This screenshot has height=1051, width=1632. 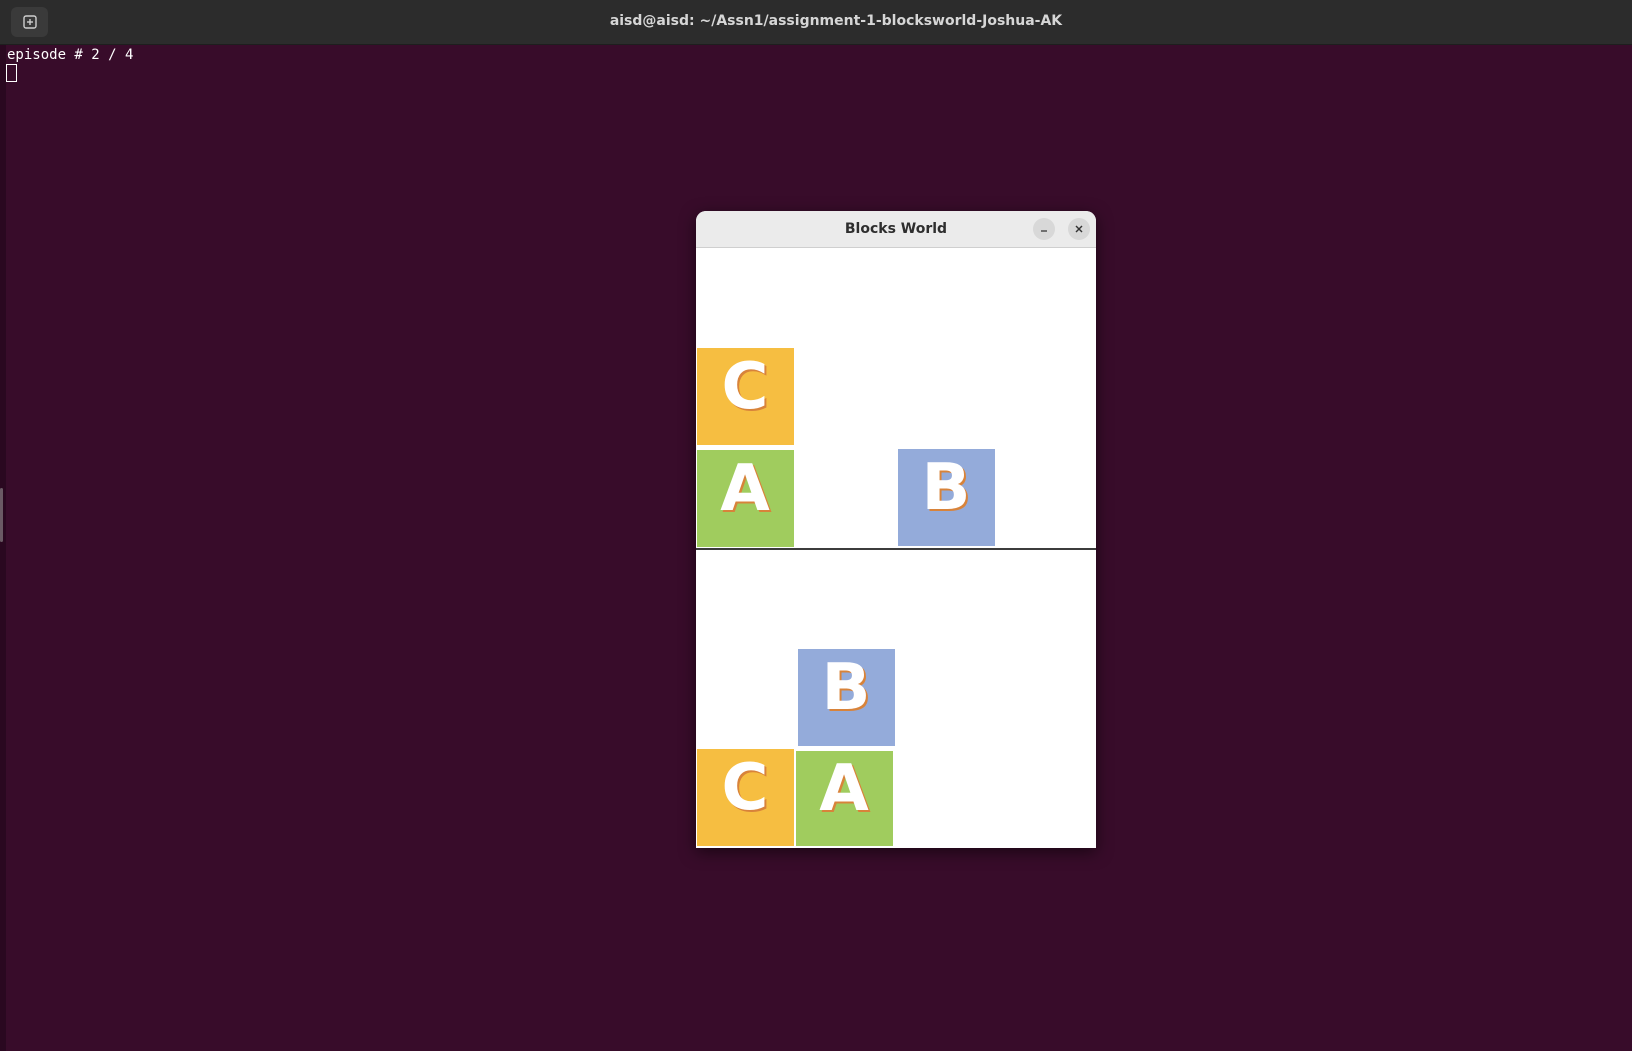 What do you see at coordinates (70, 55) in the screenshot?
I see `terminal-output-line: episode # 2 / 4` at bounding box center [70, 55].